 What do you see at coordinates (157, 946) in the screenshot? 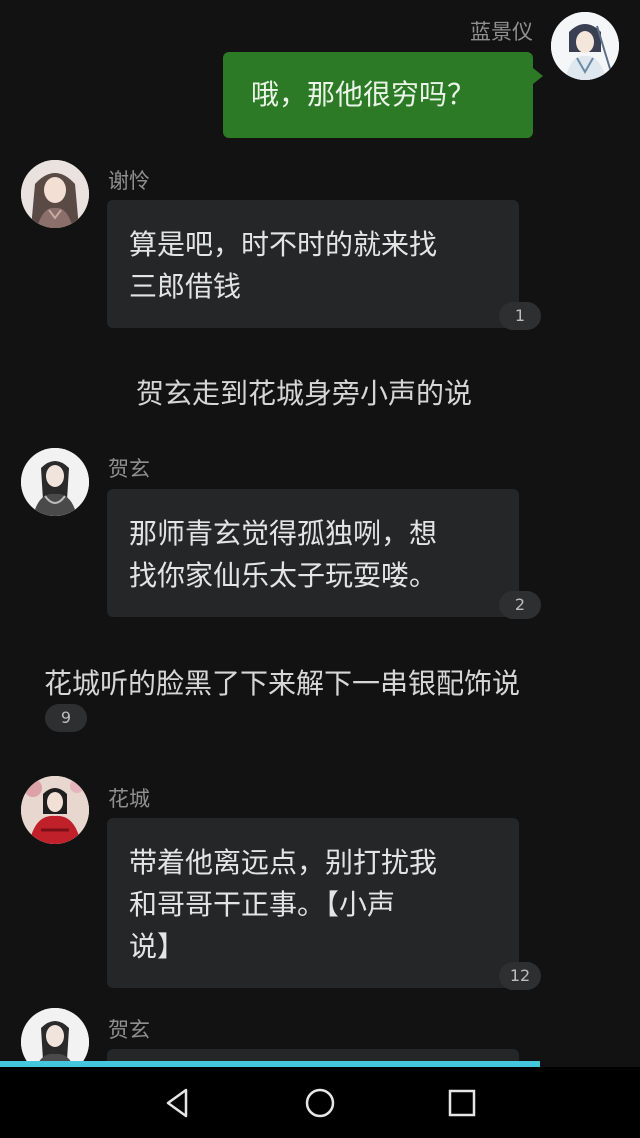
I see `message-text-line: 说】` at bounding box center [157, 946].